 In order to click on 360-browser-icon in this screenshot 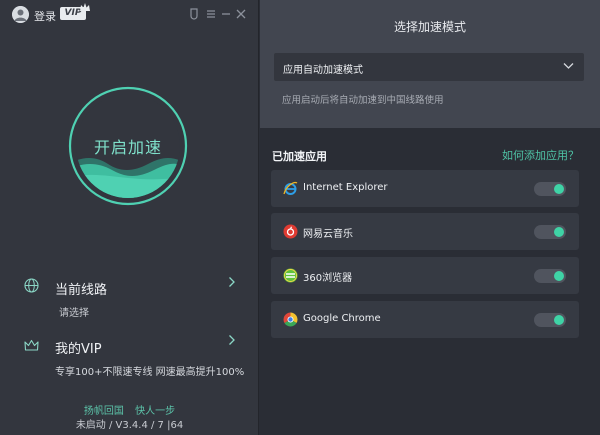, I will do `click(290, 275)`.